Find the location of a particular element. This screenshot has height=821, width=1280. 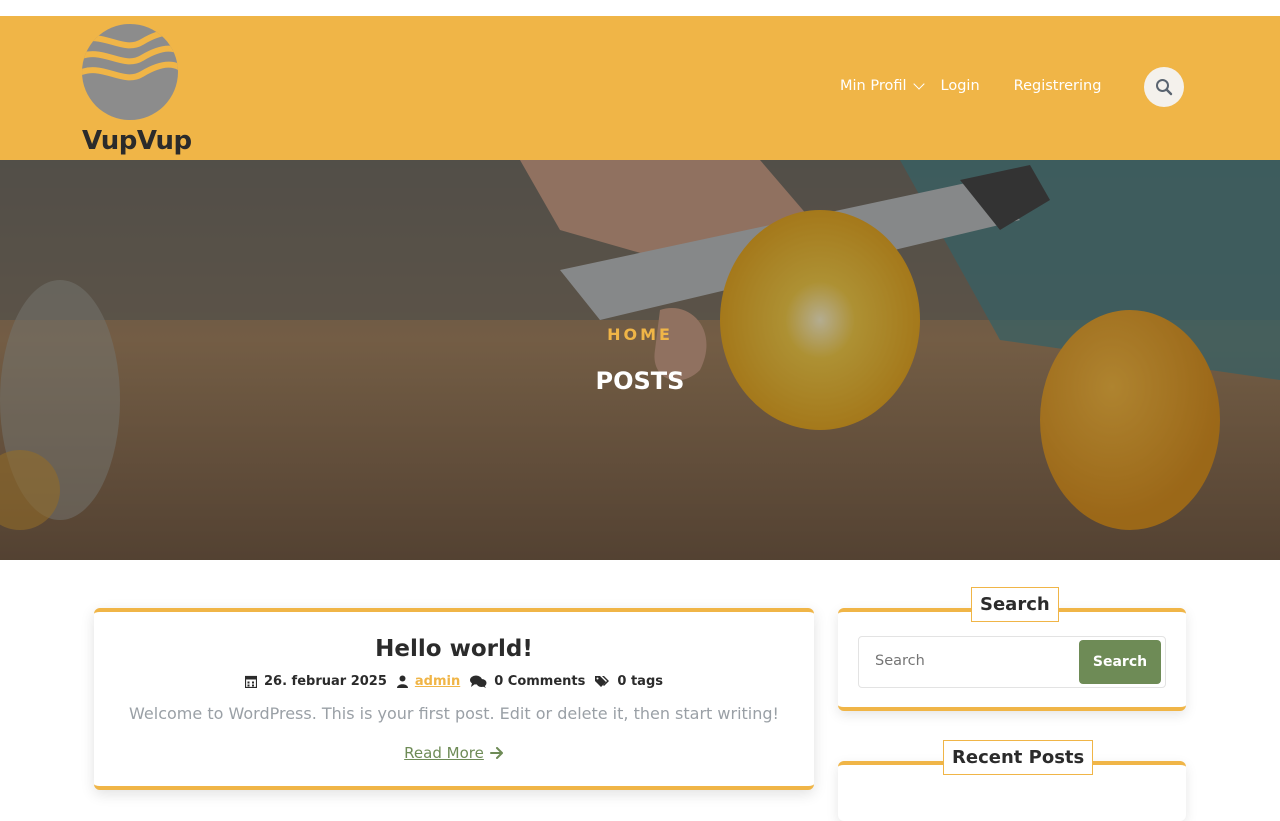

top-strip is located at coordinates (640, 8).